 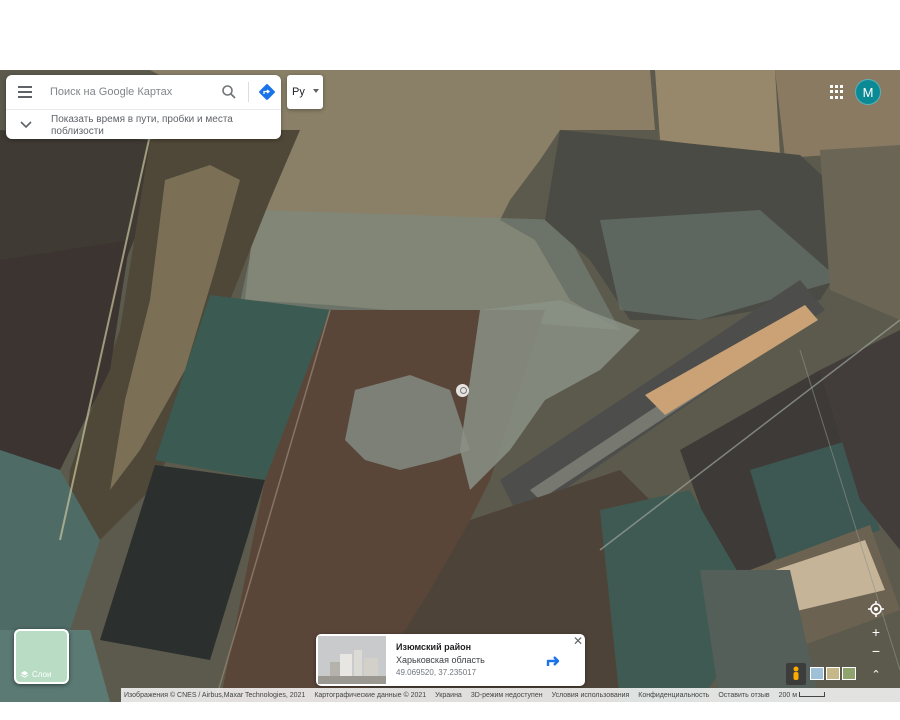 I want to click on search-divider, so click(x=248, y=92).